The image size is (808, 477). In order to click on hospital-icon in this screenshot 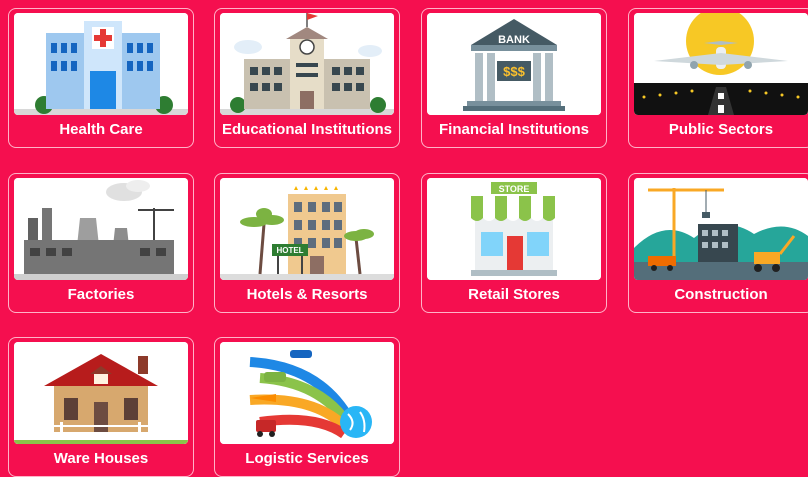, I will do `click(101, 64)`.